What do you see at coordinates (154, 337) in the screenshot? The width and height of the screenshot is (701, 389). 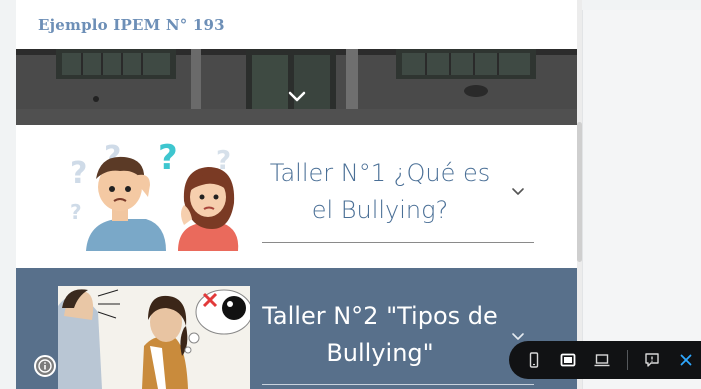 I see `bullying-types-illustration` at bounding box center [154, 337].